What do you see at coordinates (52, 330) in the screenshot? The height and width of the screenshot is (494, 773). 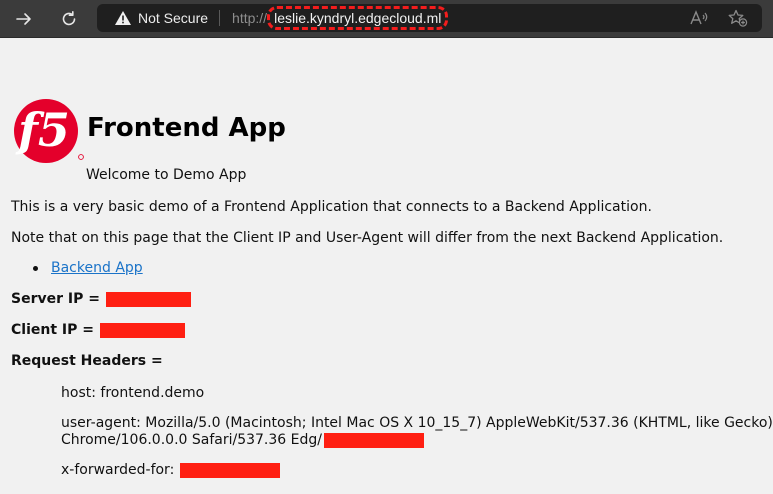 I see `client-ip-label: Client IP =` at bounding box center [52, 330].